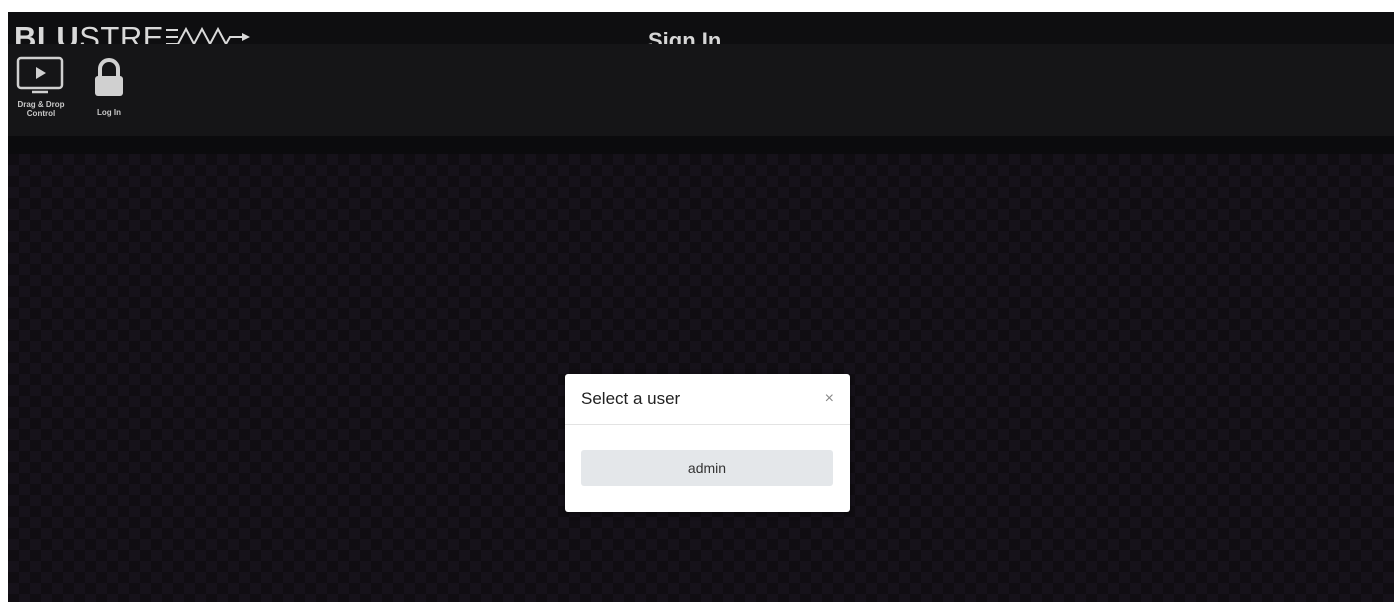 This screenshot has height=602, width=1394. What do you see at coordinates (707, 443) in the screenshot?
I see `select-user-dialog: Select a user × admin` at bounding box center [707, 443].